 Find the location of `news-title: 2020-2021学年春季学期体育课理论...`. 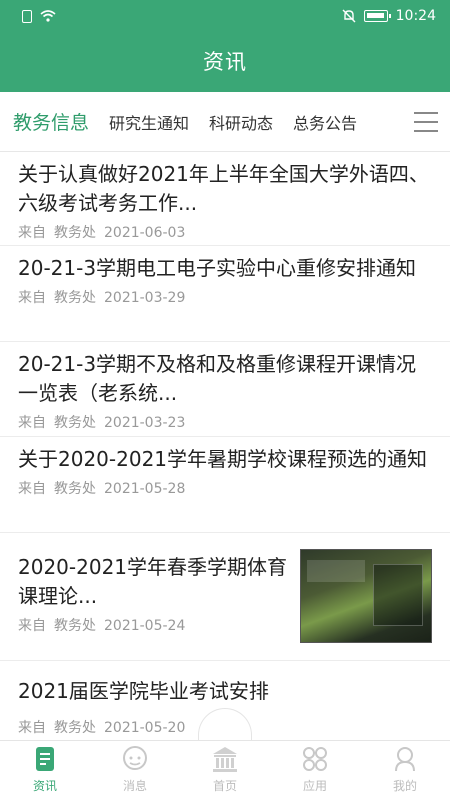

news-title: 2020-2021学年春季学期体育课理论... is located at coordinates (153, 581).